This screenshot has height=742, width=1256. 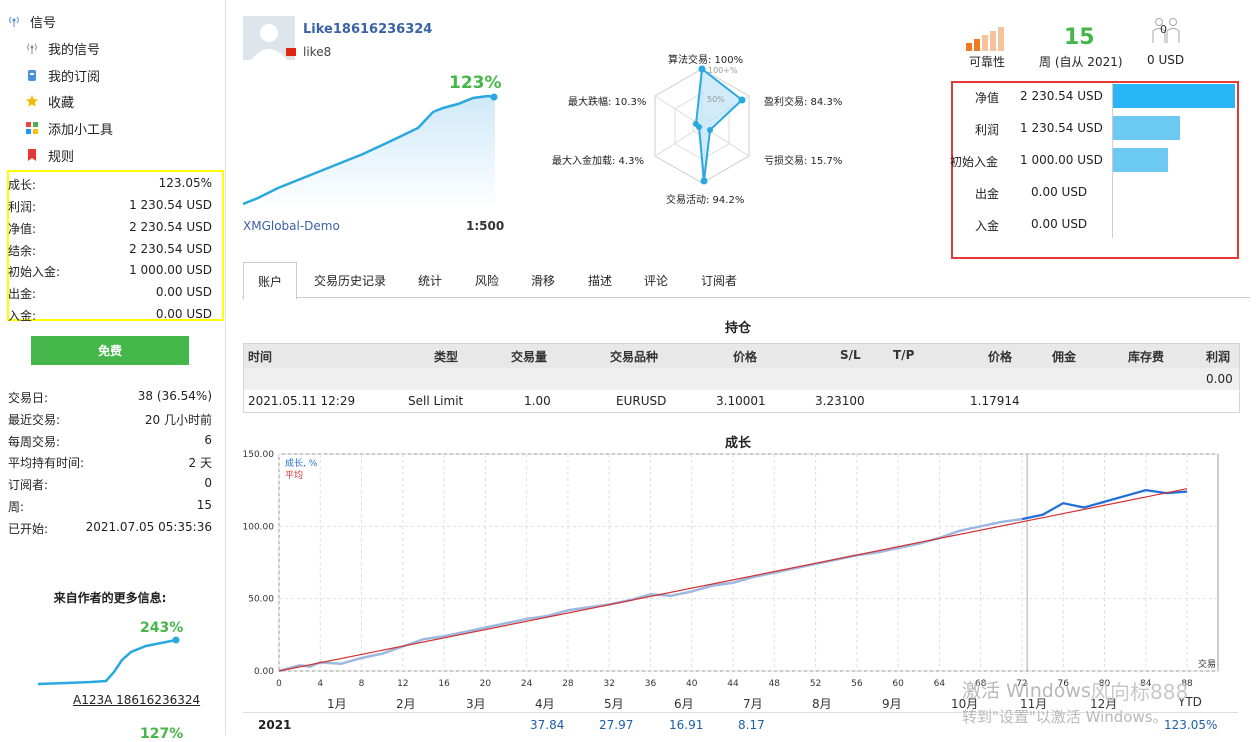 What do you see at coordinates (656, 280) in the screenshot?
I see `tab-reviews: 评论` at bounding box center [656, 280].